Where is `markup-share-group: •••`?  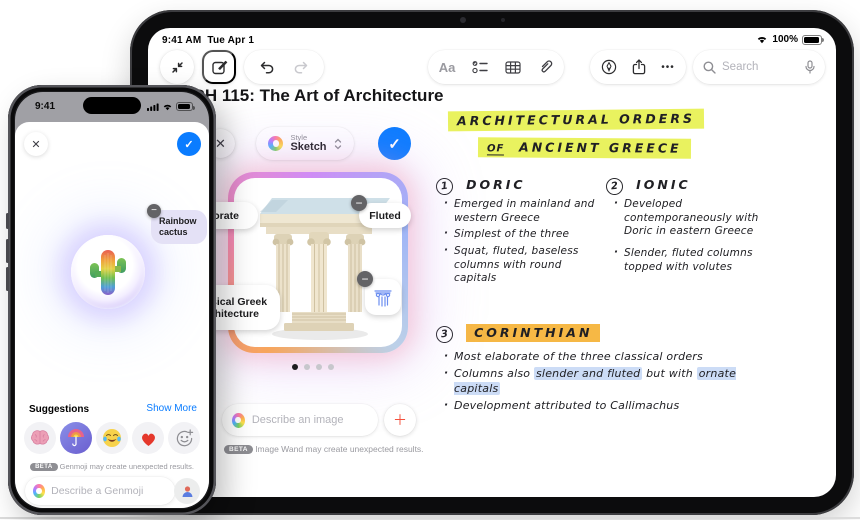
markup-share-group: ••• is located at coordinates (638, 67).